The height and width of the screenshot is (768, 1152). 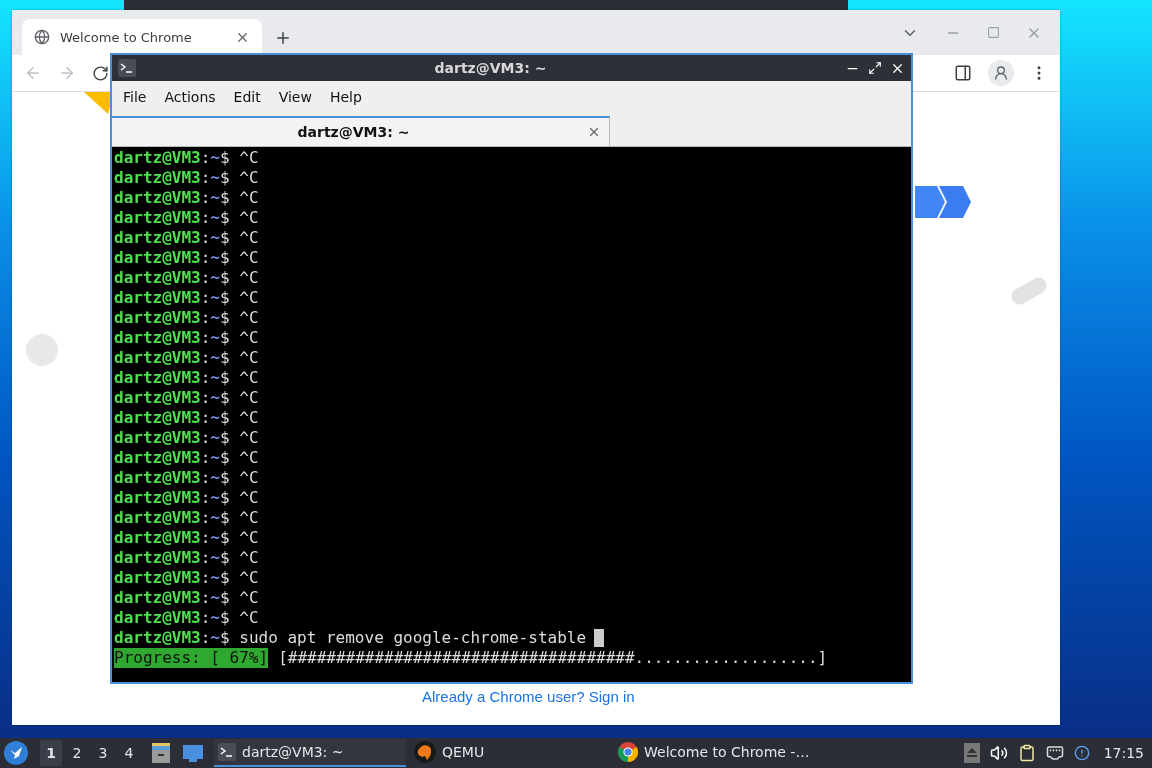 What do you see at coordinates (100, 73) in the screenshot?
I see `reload-icon` at bounding box center [100, 73].